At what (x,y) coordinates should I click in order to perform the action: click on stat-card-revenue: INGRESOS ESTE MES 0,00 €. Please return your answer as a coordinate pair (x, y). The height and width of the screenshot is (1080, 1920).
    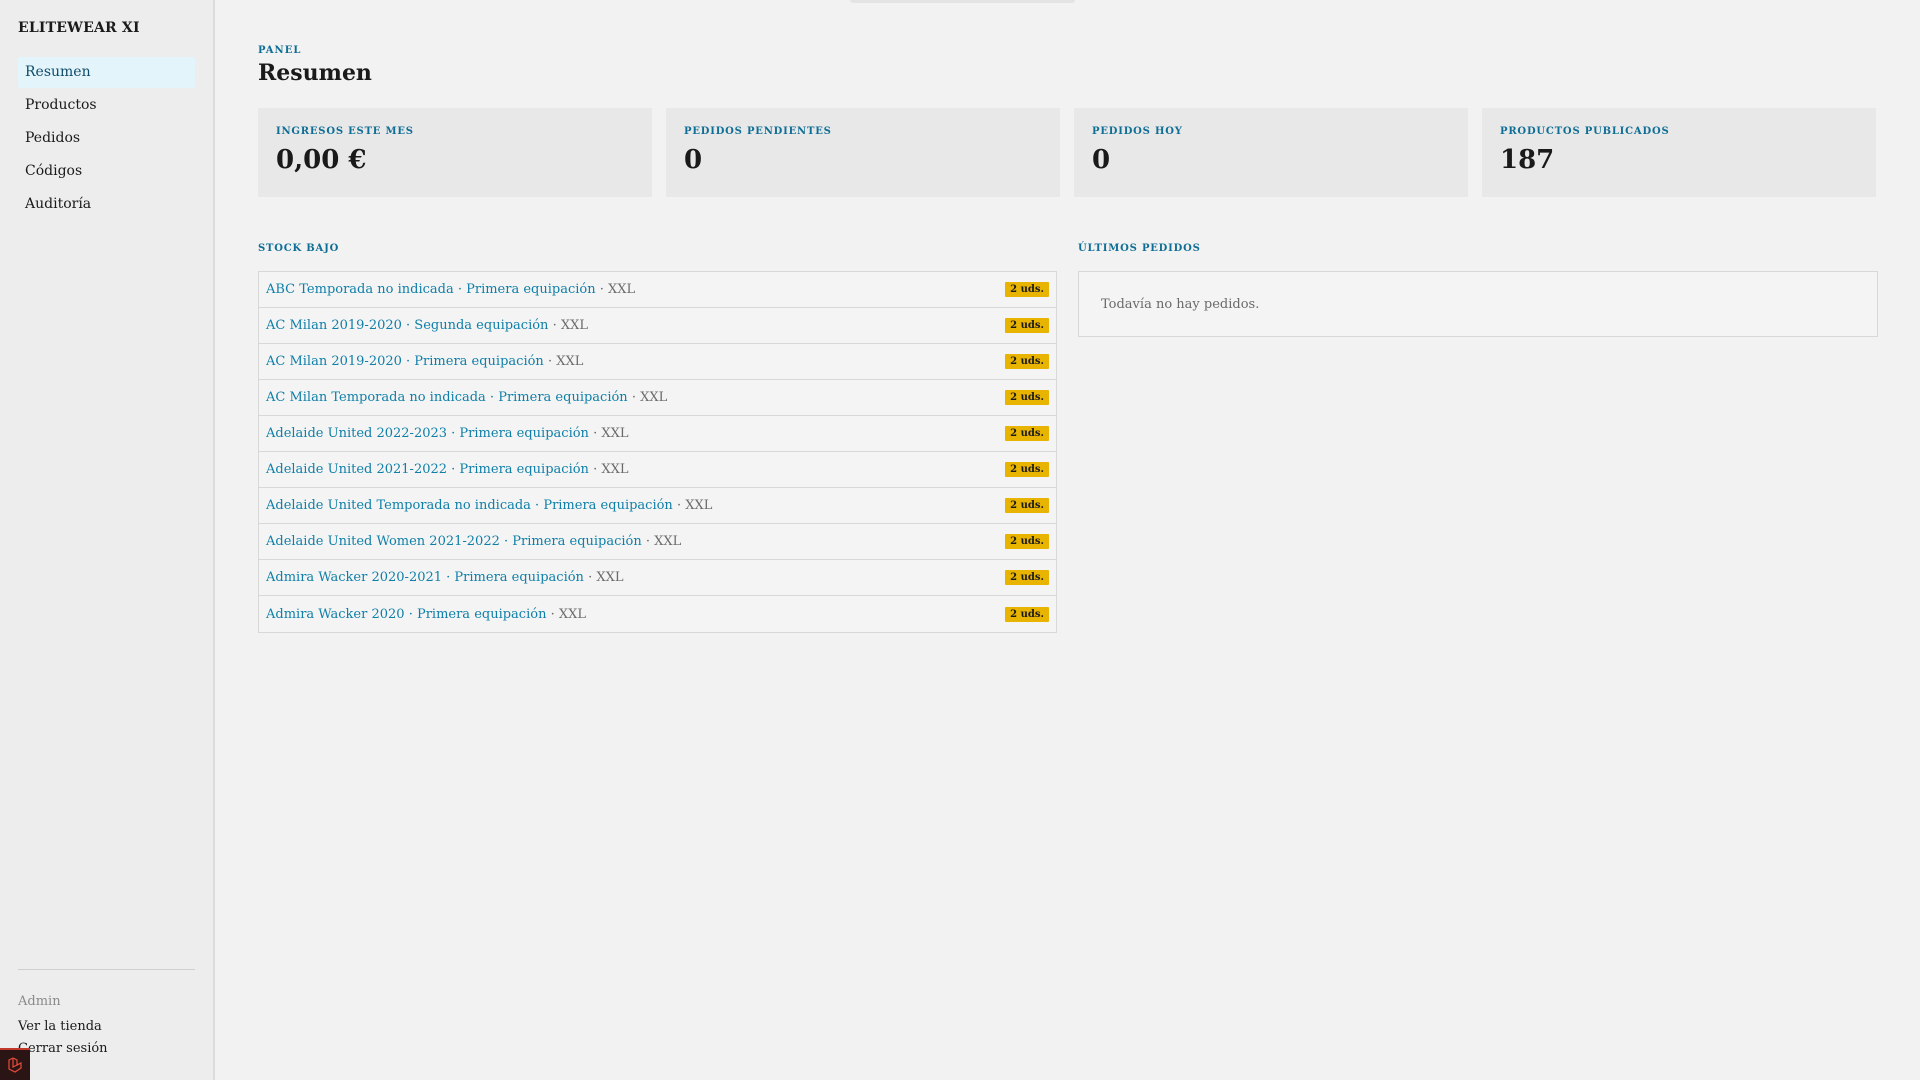
    Looking at the image, I should click on (455, 152).